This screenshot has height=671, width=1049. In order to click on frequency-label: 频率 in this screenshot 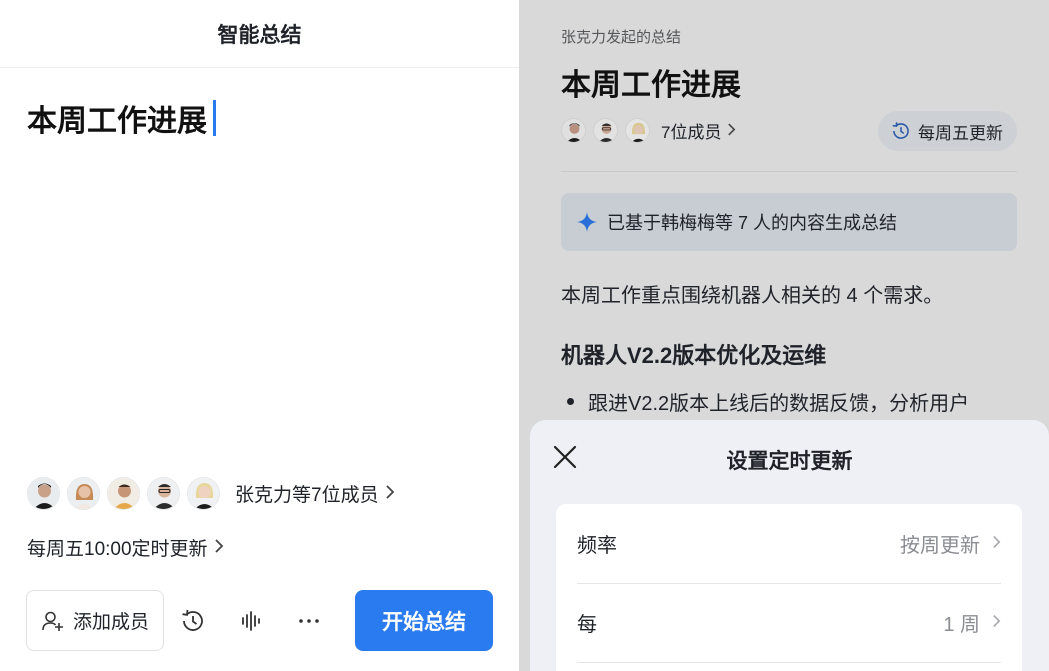, I will do `click(597, 546)`.